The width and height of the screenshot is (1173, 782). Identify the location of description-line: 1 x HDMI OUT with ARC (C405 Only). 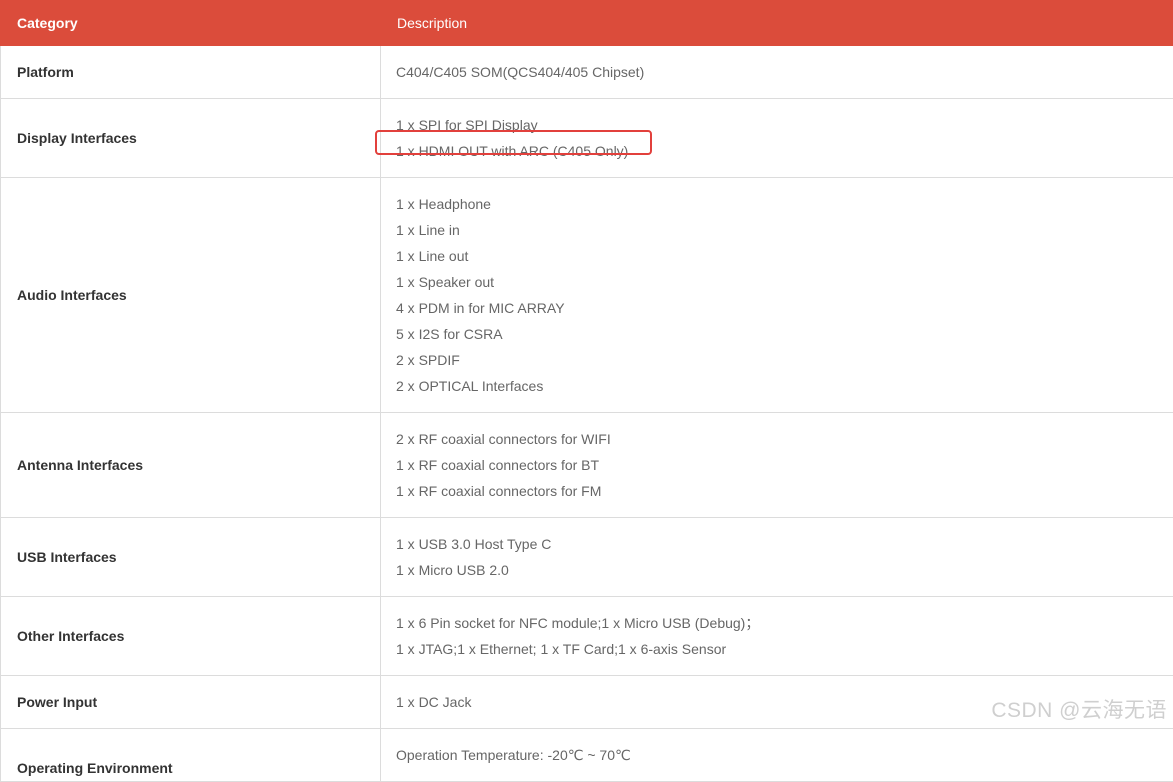
(784, 151).